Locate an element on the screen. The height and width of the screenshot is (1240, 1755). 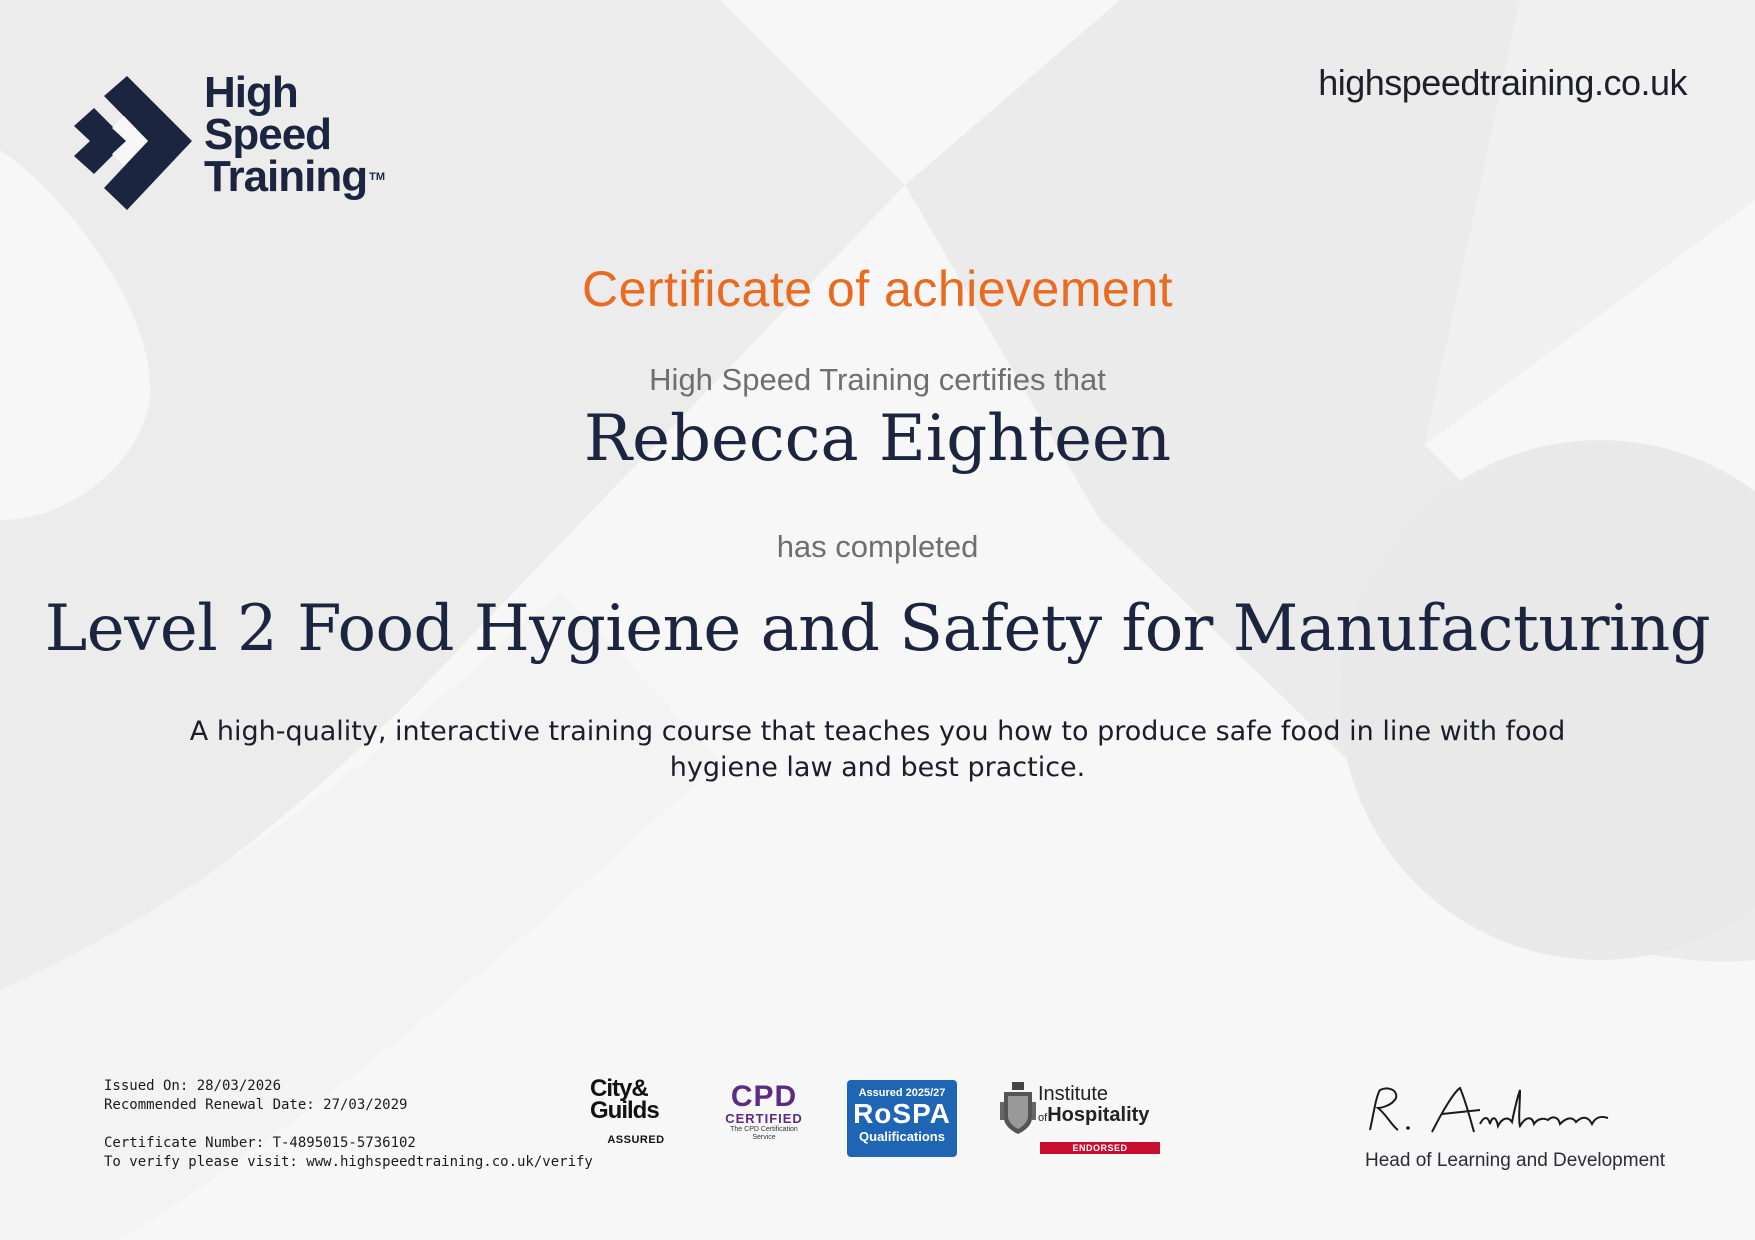
certificate-title: Certificate of achievement is located at coordinates (877, 289).